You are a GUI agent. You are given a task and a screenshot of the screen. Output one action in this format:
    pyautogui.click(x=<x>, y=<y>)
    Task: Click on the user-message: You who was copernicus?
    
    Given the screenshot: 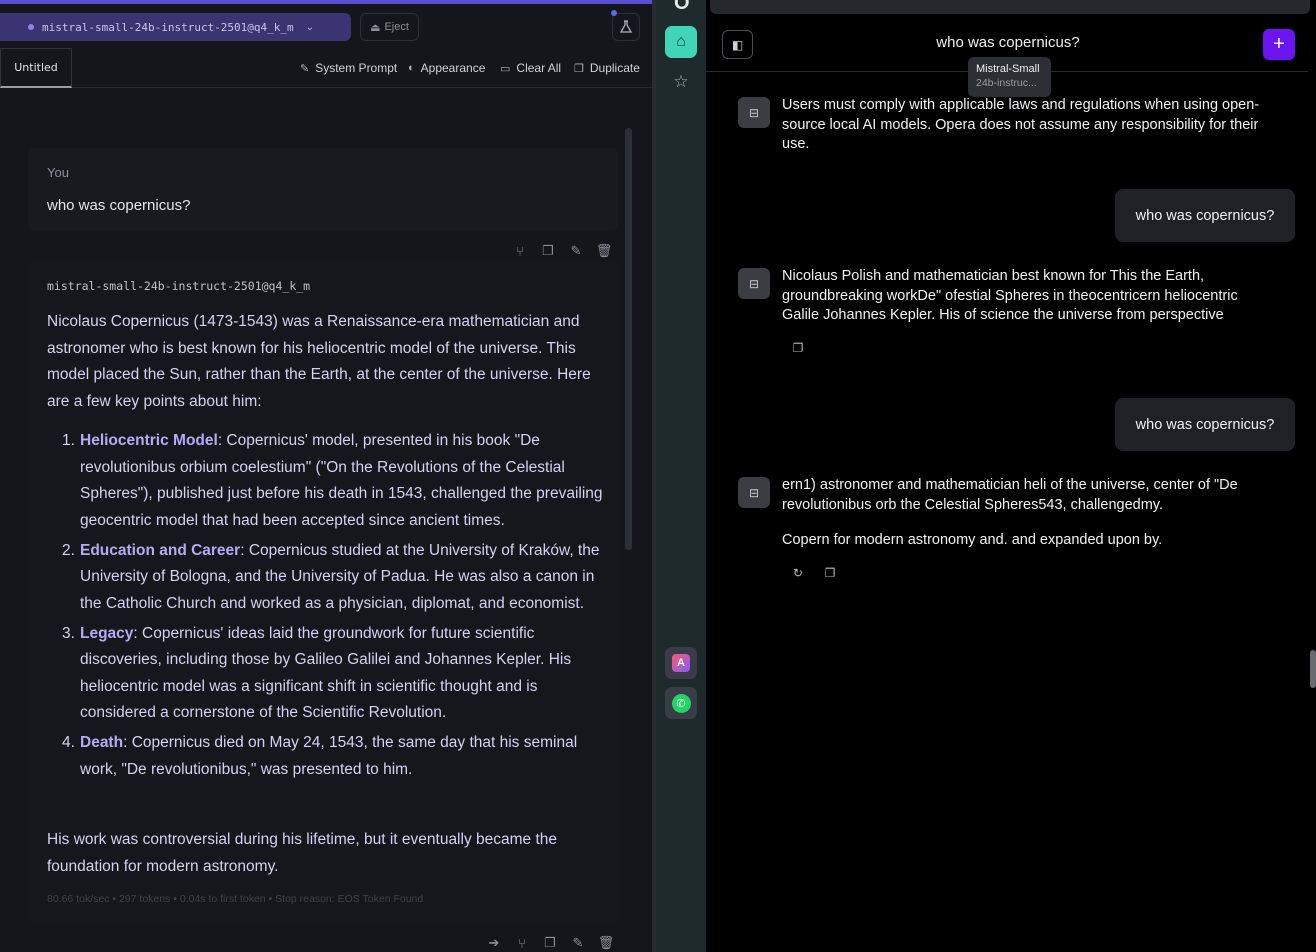 What is the action you would take?
    pyautogui.click(x=323, y=189)
    